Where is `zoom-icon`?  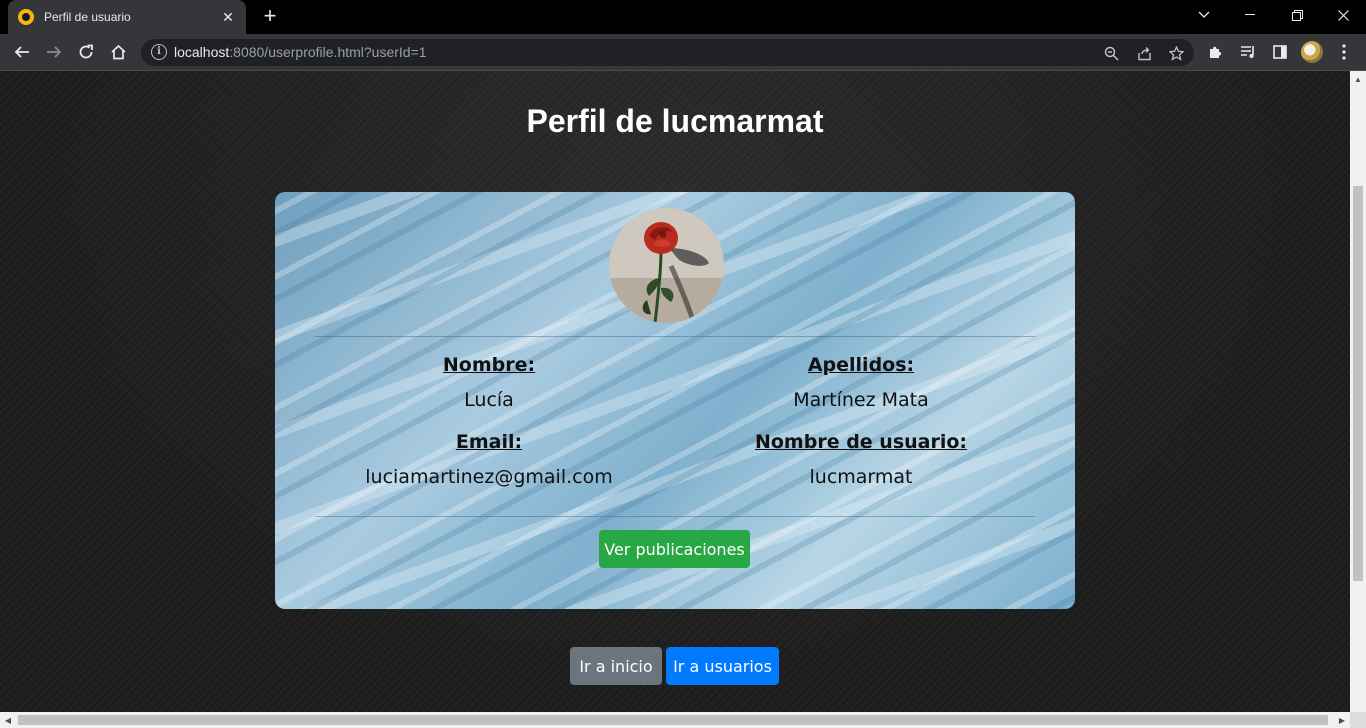 zoom-icon is located at coordinates (1111, 53).